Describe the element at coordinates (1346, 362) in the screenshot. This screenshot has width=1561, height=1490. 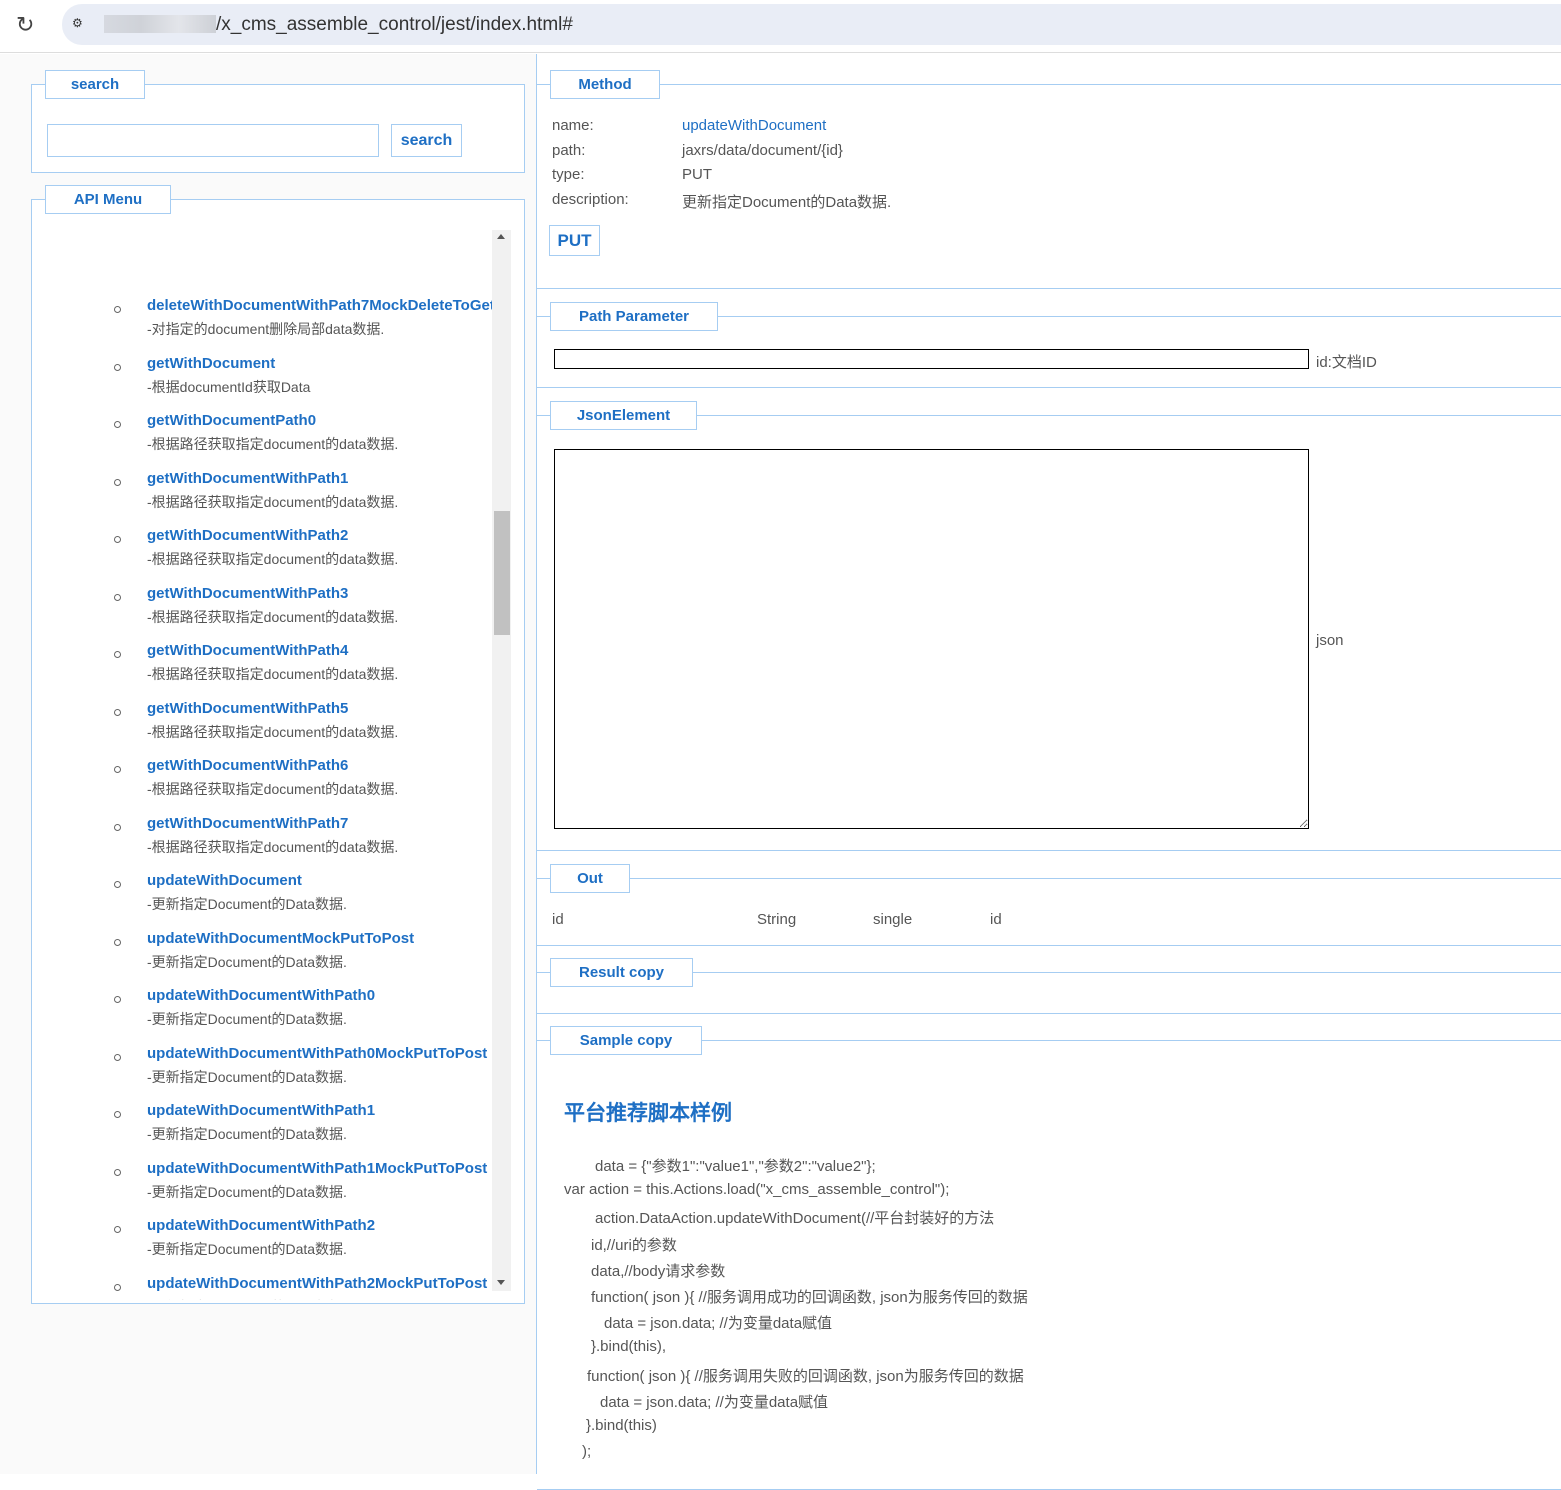
I see `id-param-label: id:文档ID` at that location.